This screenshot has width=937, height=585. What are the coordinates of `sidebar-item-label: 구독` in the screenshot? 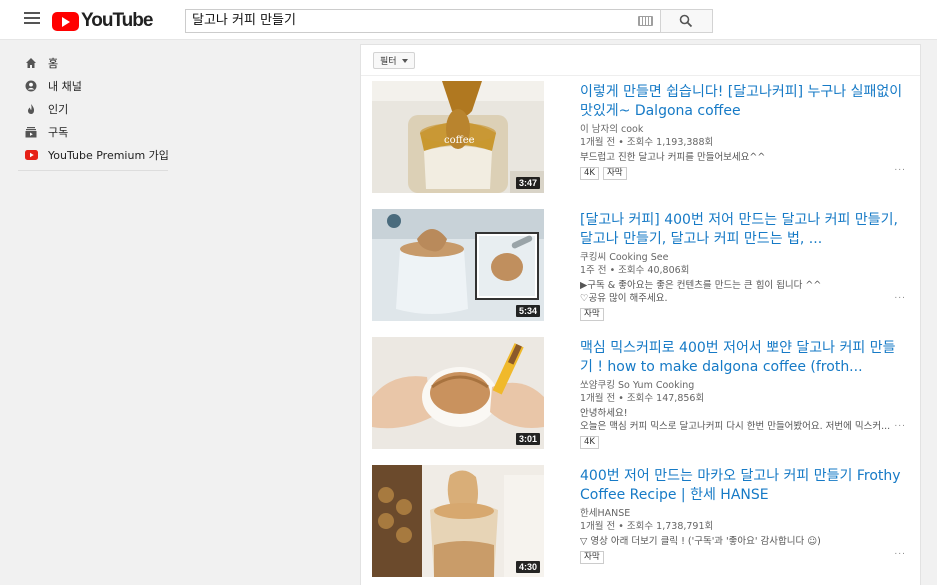 It's located at (58, 132).